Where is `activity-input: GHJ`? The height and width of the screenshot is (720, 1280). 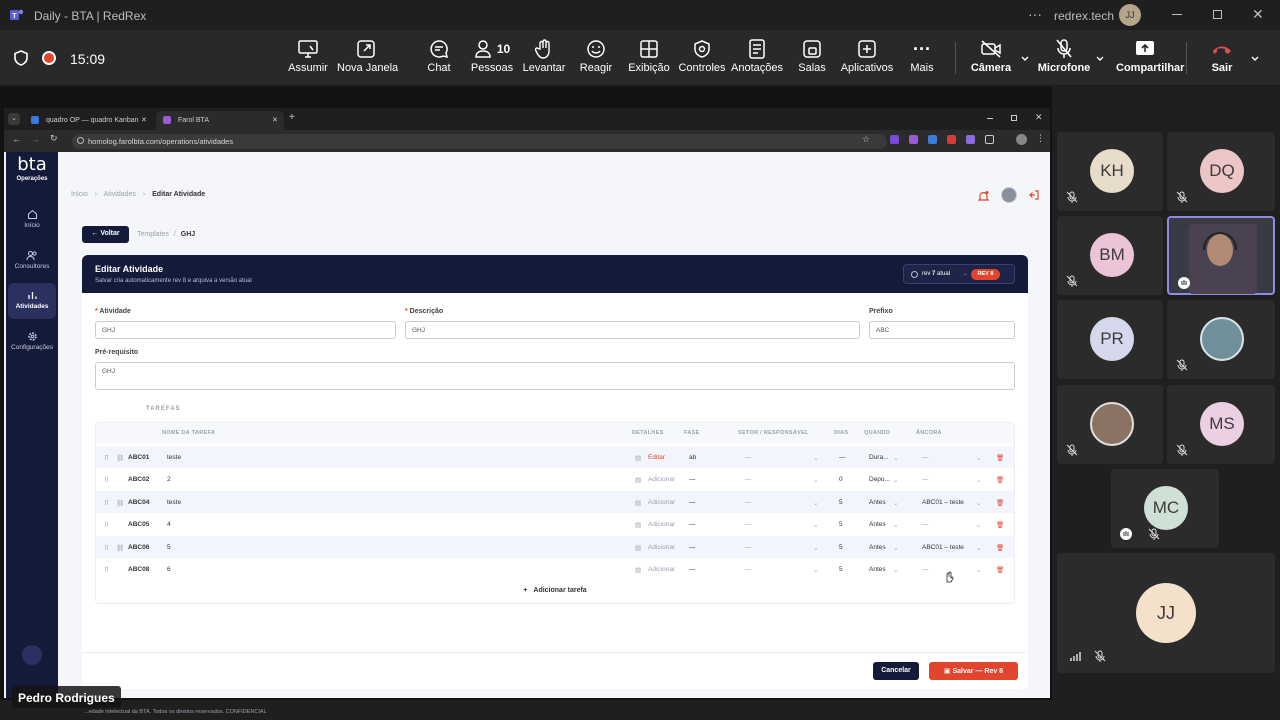
activity-input: GHJ is located at coordinates (245, 330).